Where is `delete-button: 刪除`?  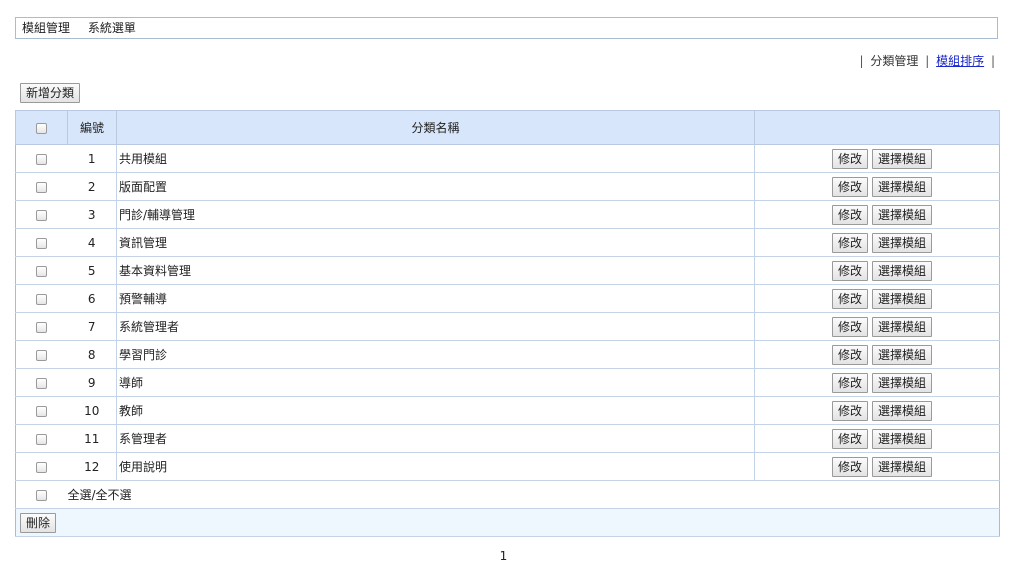
delete-button: 刪除 is located at coordinates (38, 522).